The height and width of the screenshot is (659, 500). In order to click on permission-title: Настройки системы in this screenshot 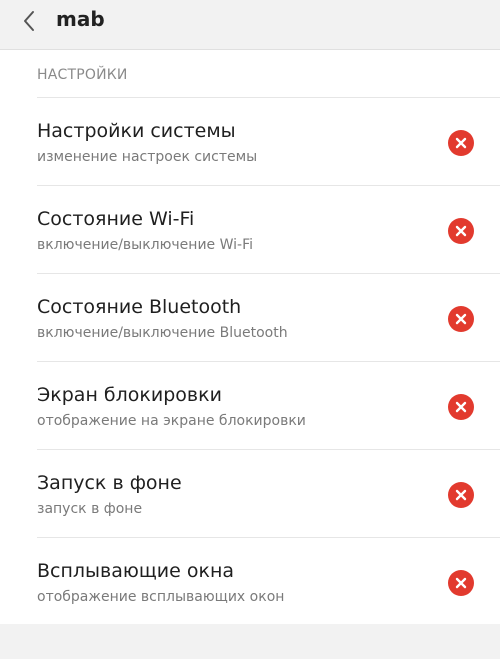, I will do `click(136, 131)`.